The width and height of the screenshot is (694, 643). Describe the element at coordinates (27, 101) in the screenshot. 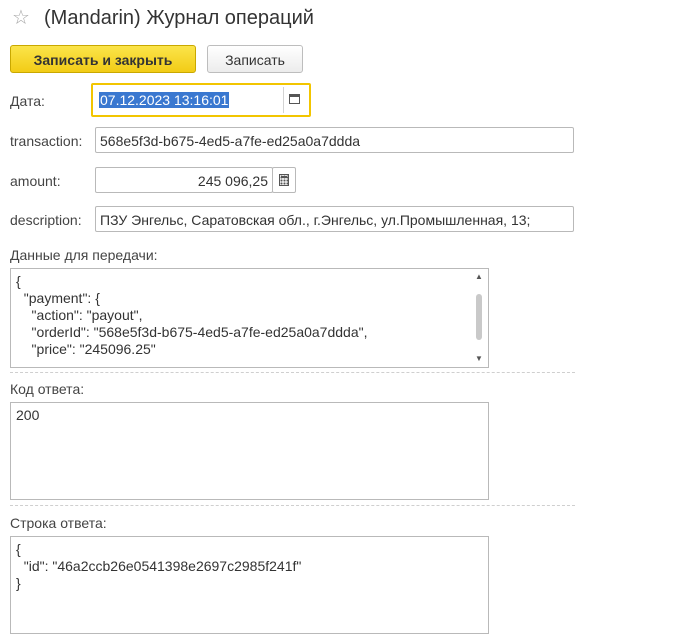

I see `date-label: Дата:` at that location.